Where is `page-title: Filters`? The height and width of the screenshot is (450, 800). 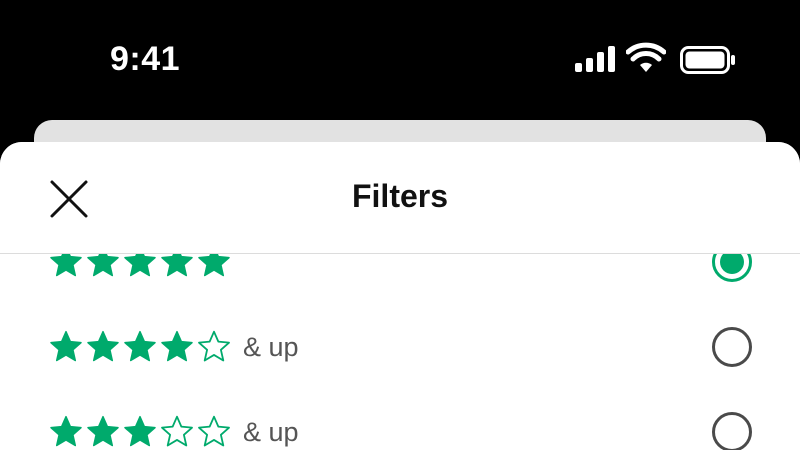
page-title: Filters is located at coordinates (400, 196).